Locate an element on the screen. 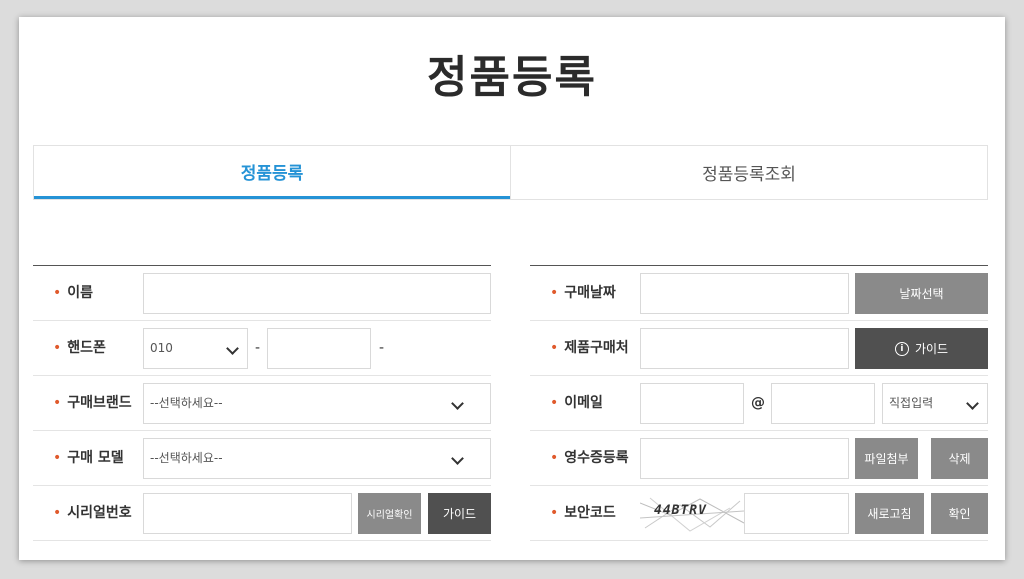 The height and width of the screenshot is (579, 1024). page-title: 정품등록 is located at coordinates (512, 77).